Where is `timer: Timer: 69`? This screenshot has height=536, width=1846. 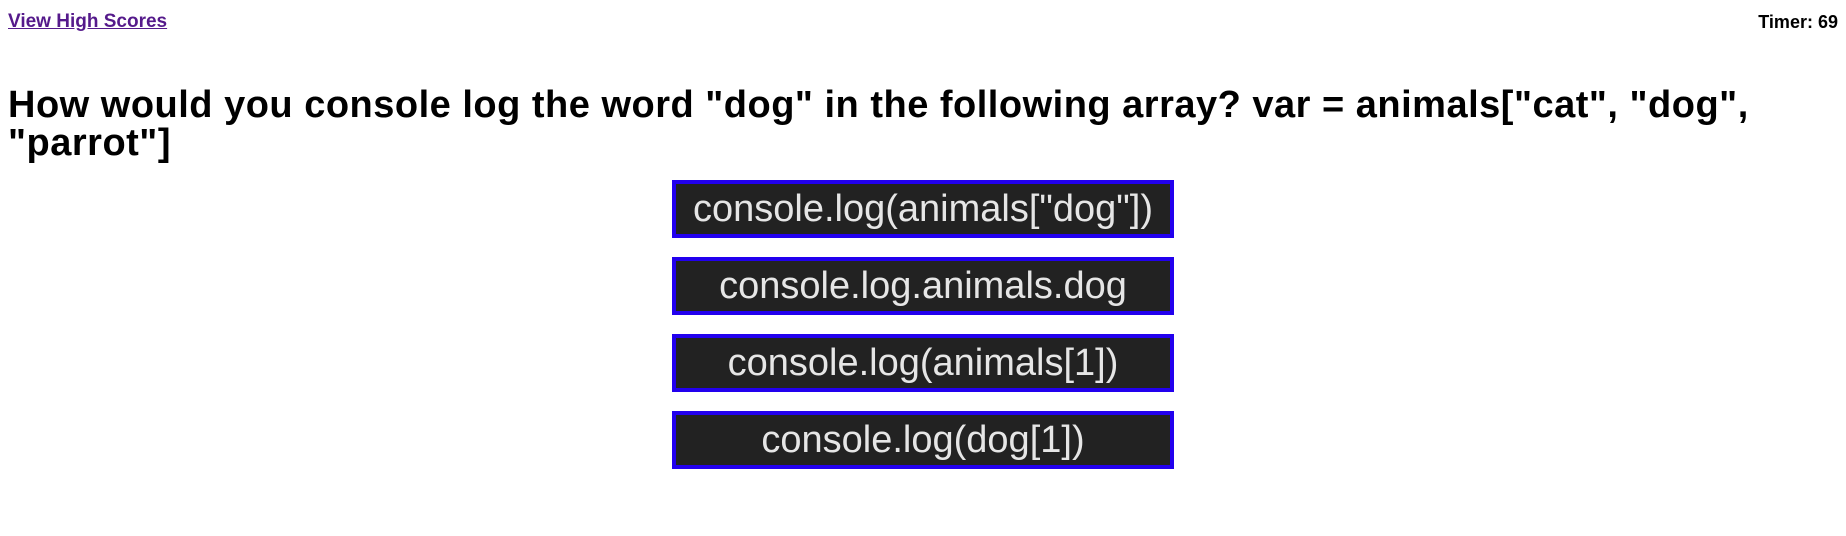 timer: Timer: 69 is located at coordinates (1798, 22).